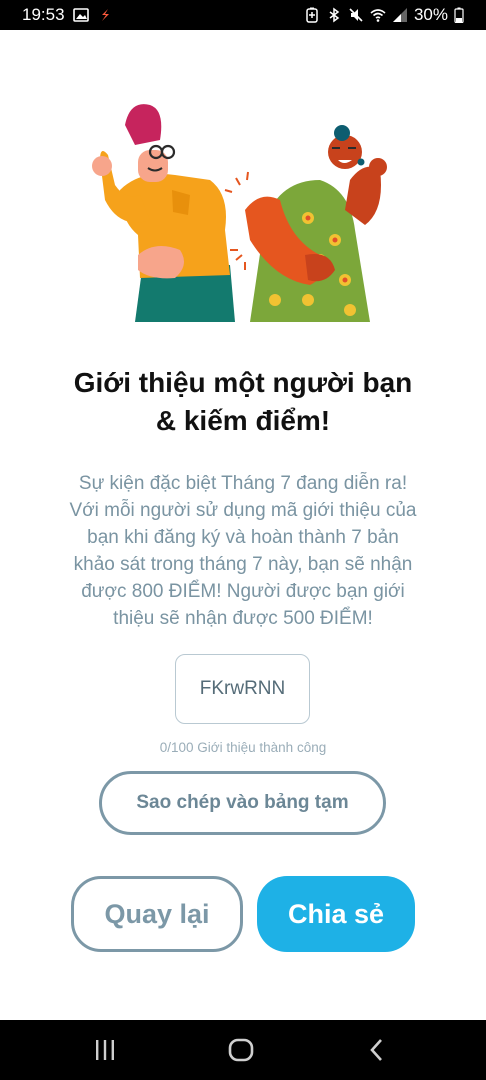  What do you see at coordinates (334, 15) in the screenshot?
I see `bluetooth-icon` at bounding box center [334, 15].